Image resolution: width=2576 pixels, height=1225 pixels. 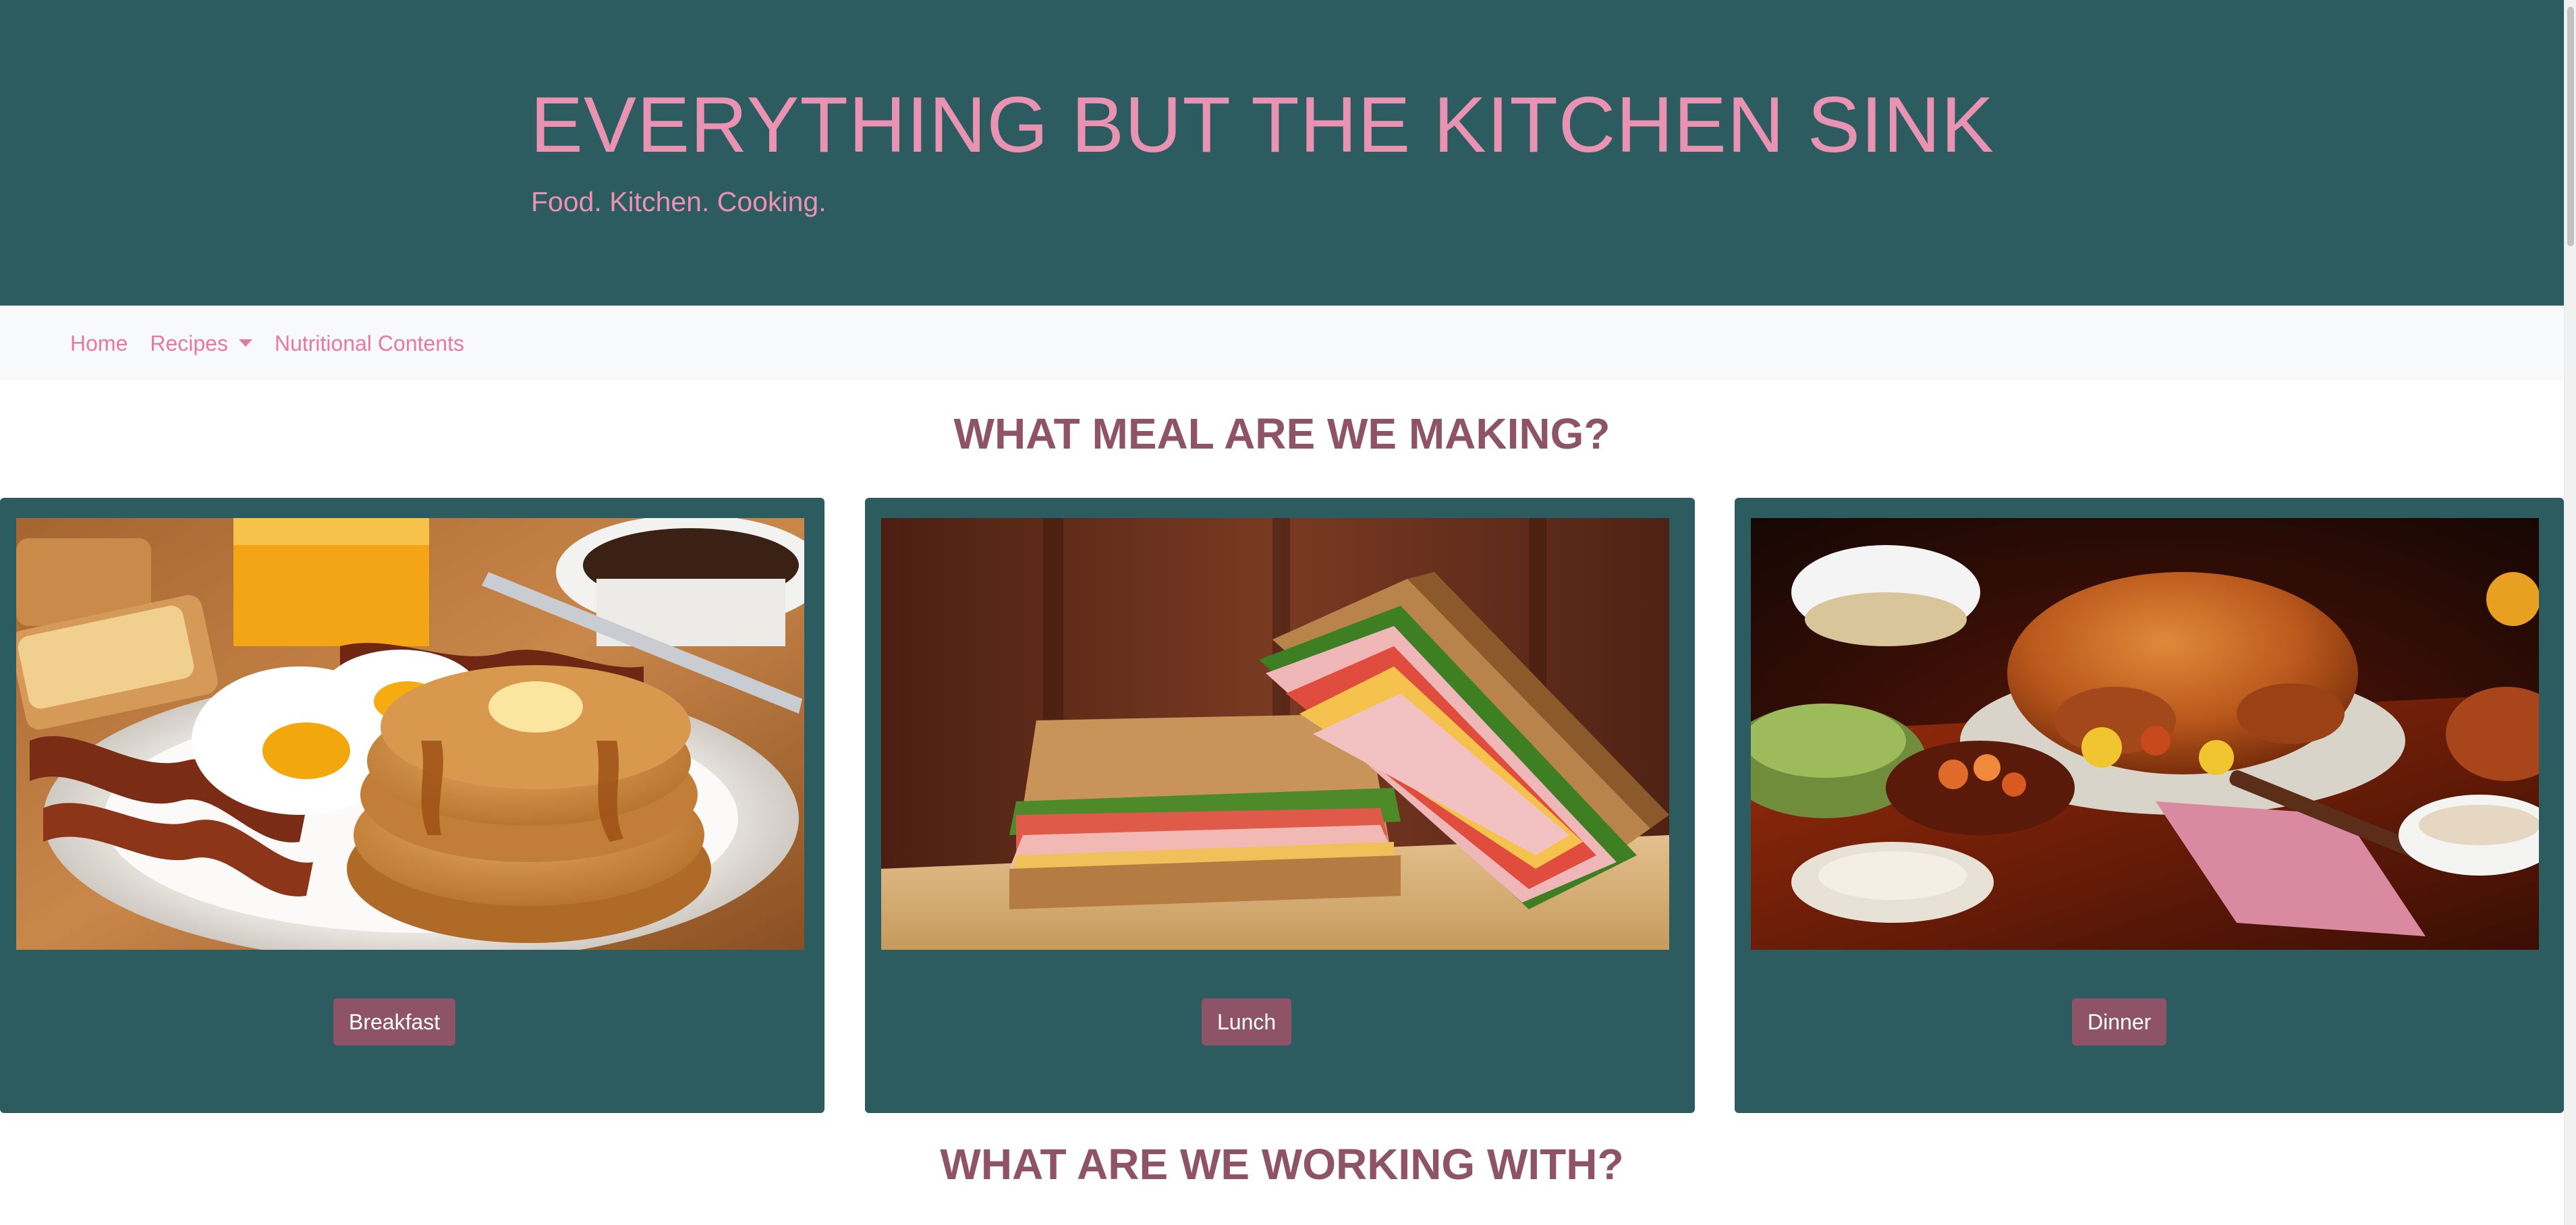 What do you see at coordinates (1262, 124) in the screenshot?
I see `site-title: EVERYTHING BUT THE KITCHEN SINK` at bounding box center [1262, 124].